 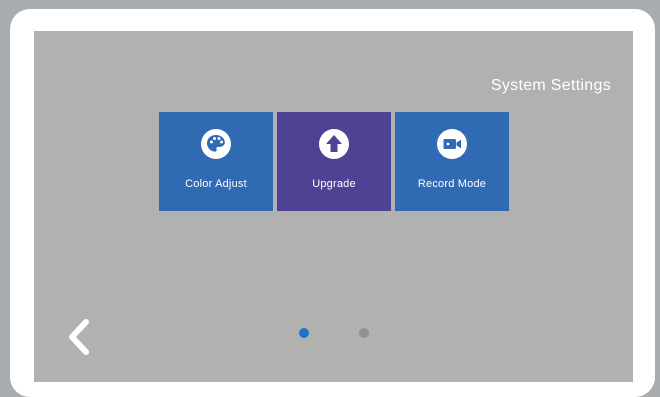 What do you see at coordinates (216, 144) in the screenshot?
I see `palette-icon` at bounding box center [216, 144].